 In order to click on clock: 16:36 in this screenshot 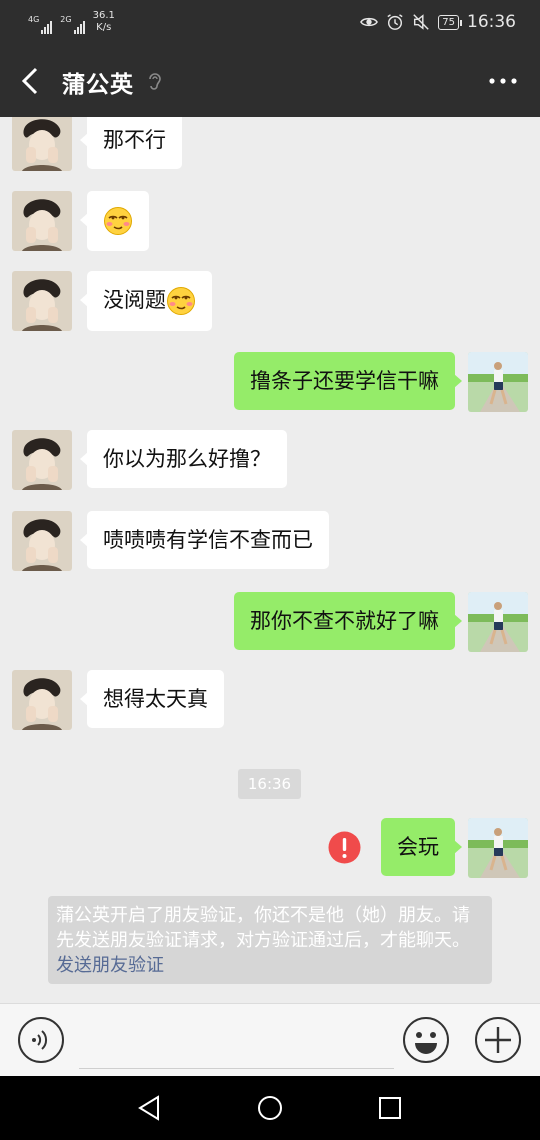, I will do `click(491, 22)`.